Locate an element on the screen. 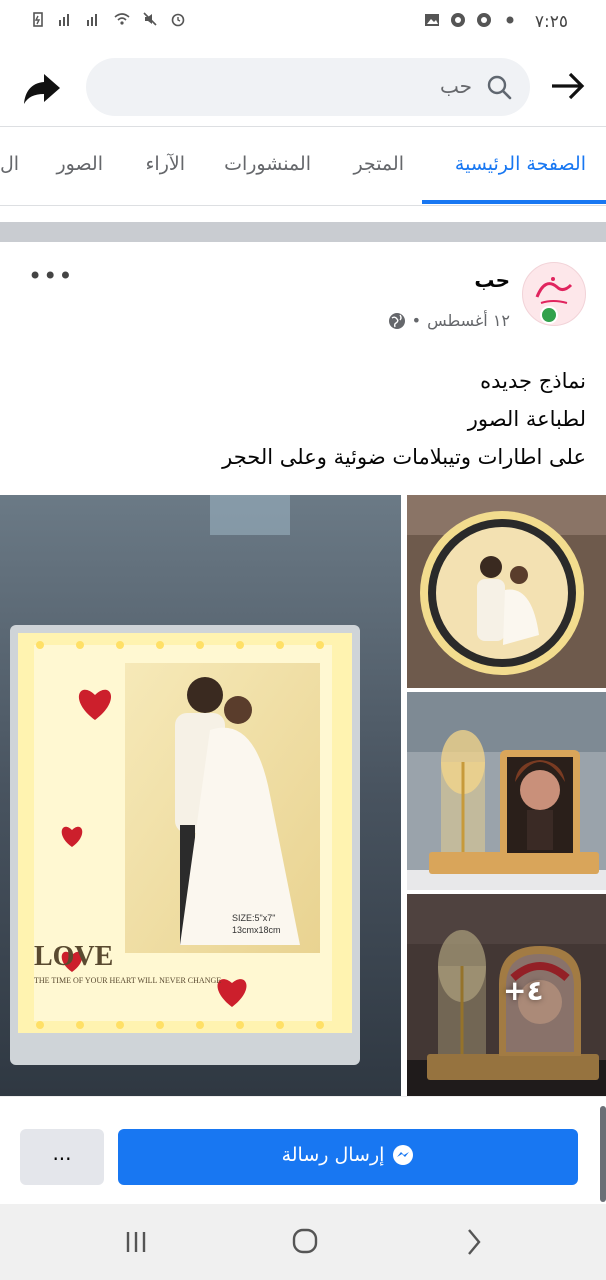 This screenshot has height=1280, width=606. send-message-button: إرسال رسالة is located at coordinates (348, 1157).